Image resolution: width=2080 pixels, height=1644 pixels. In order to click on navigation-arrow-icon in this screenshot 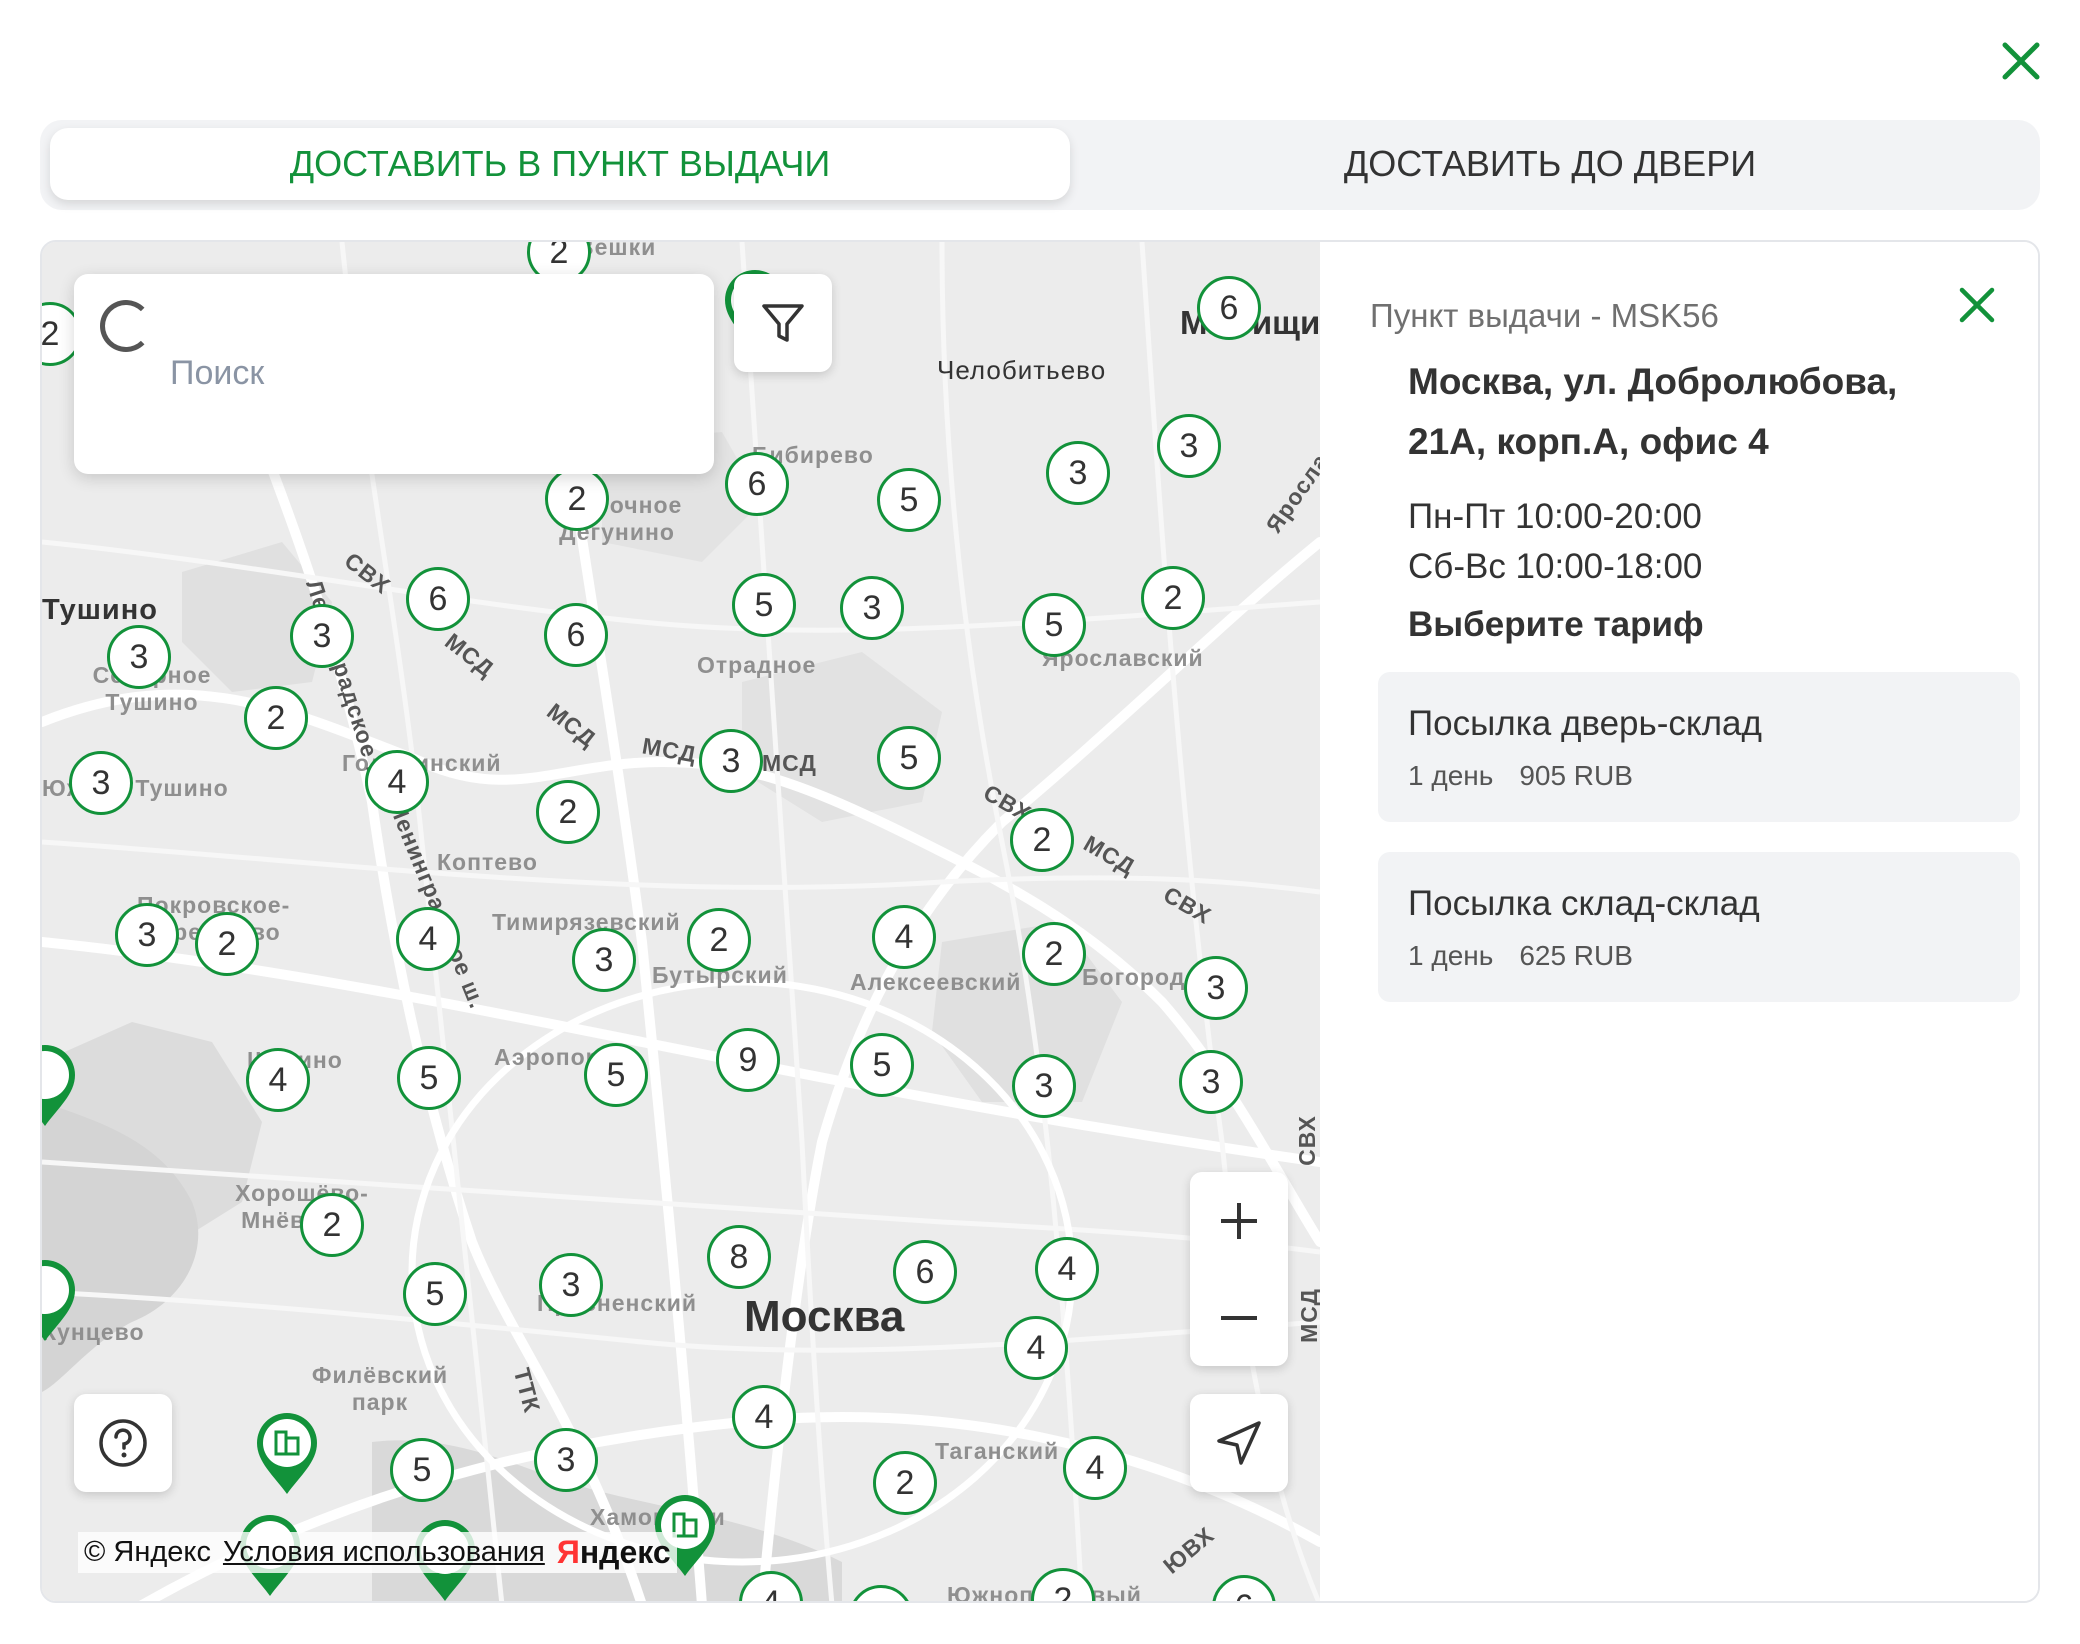, I will do `click(1239, 1443)`.